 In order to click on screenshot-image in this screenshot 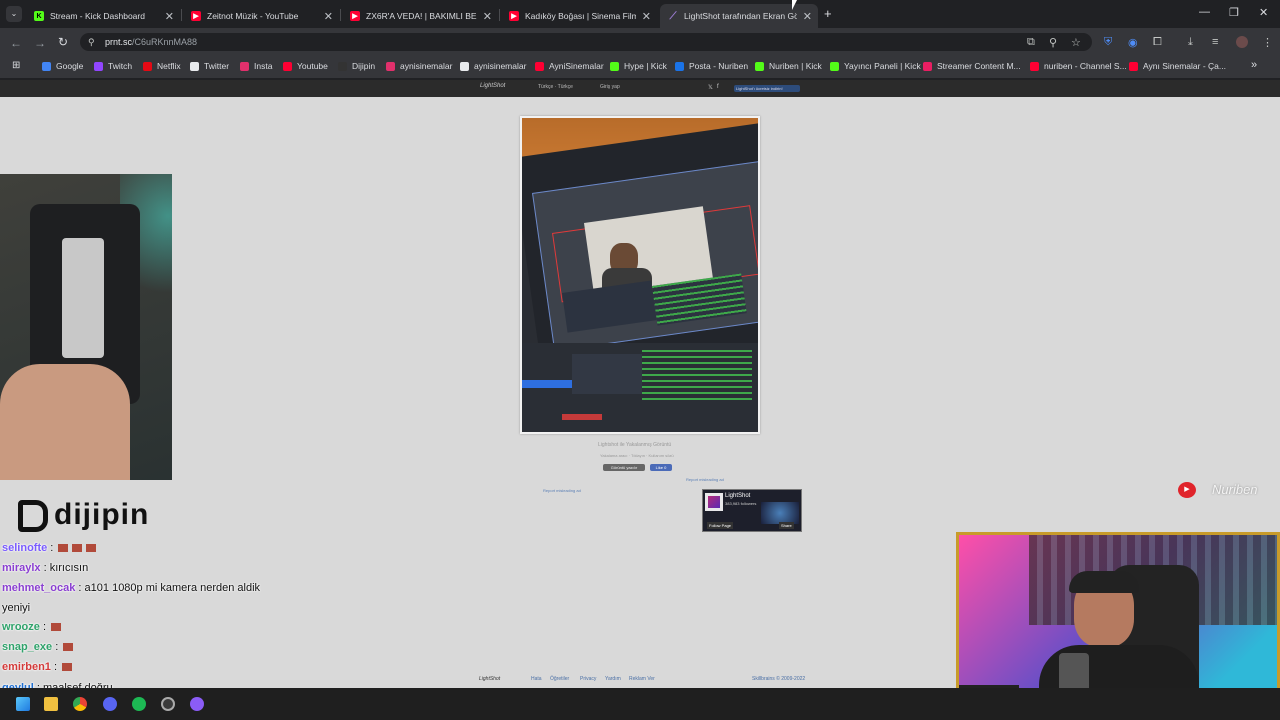, I will do `click(640, 275)`.